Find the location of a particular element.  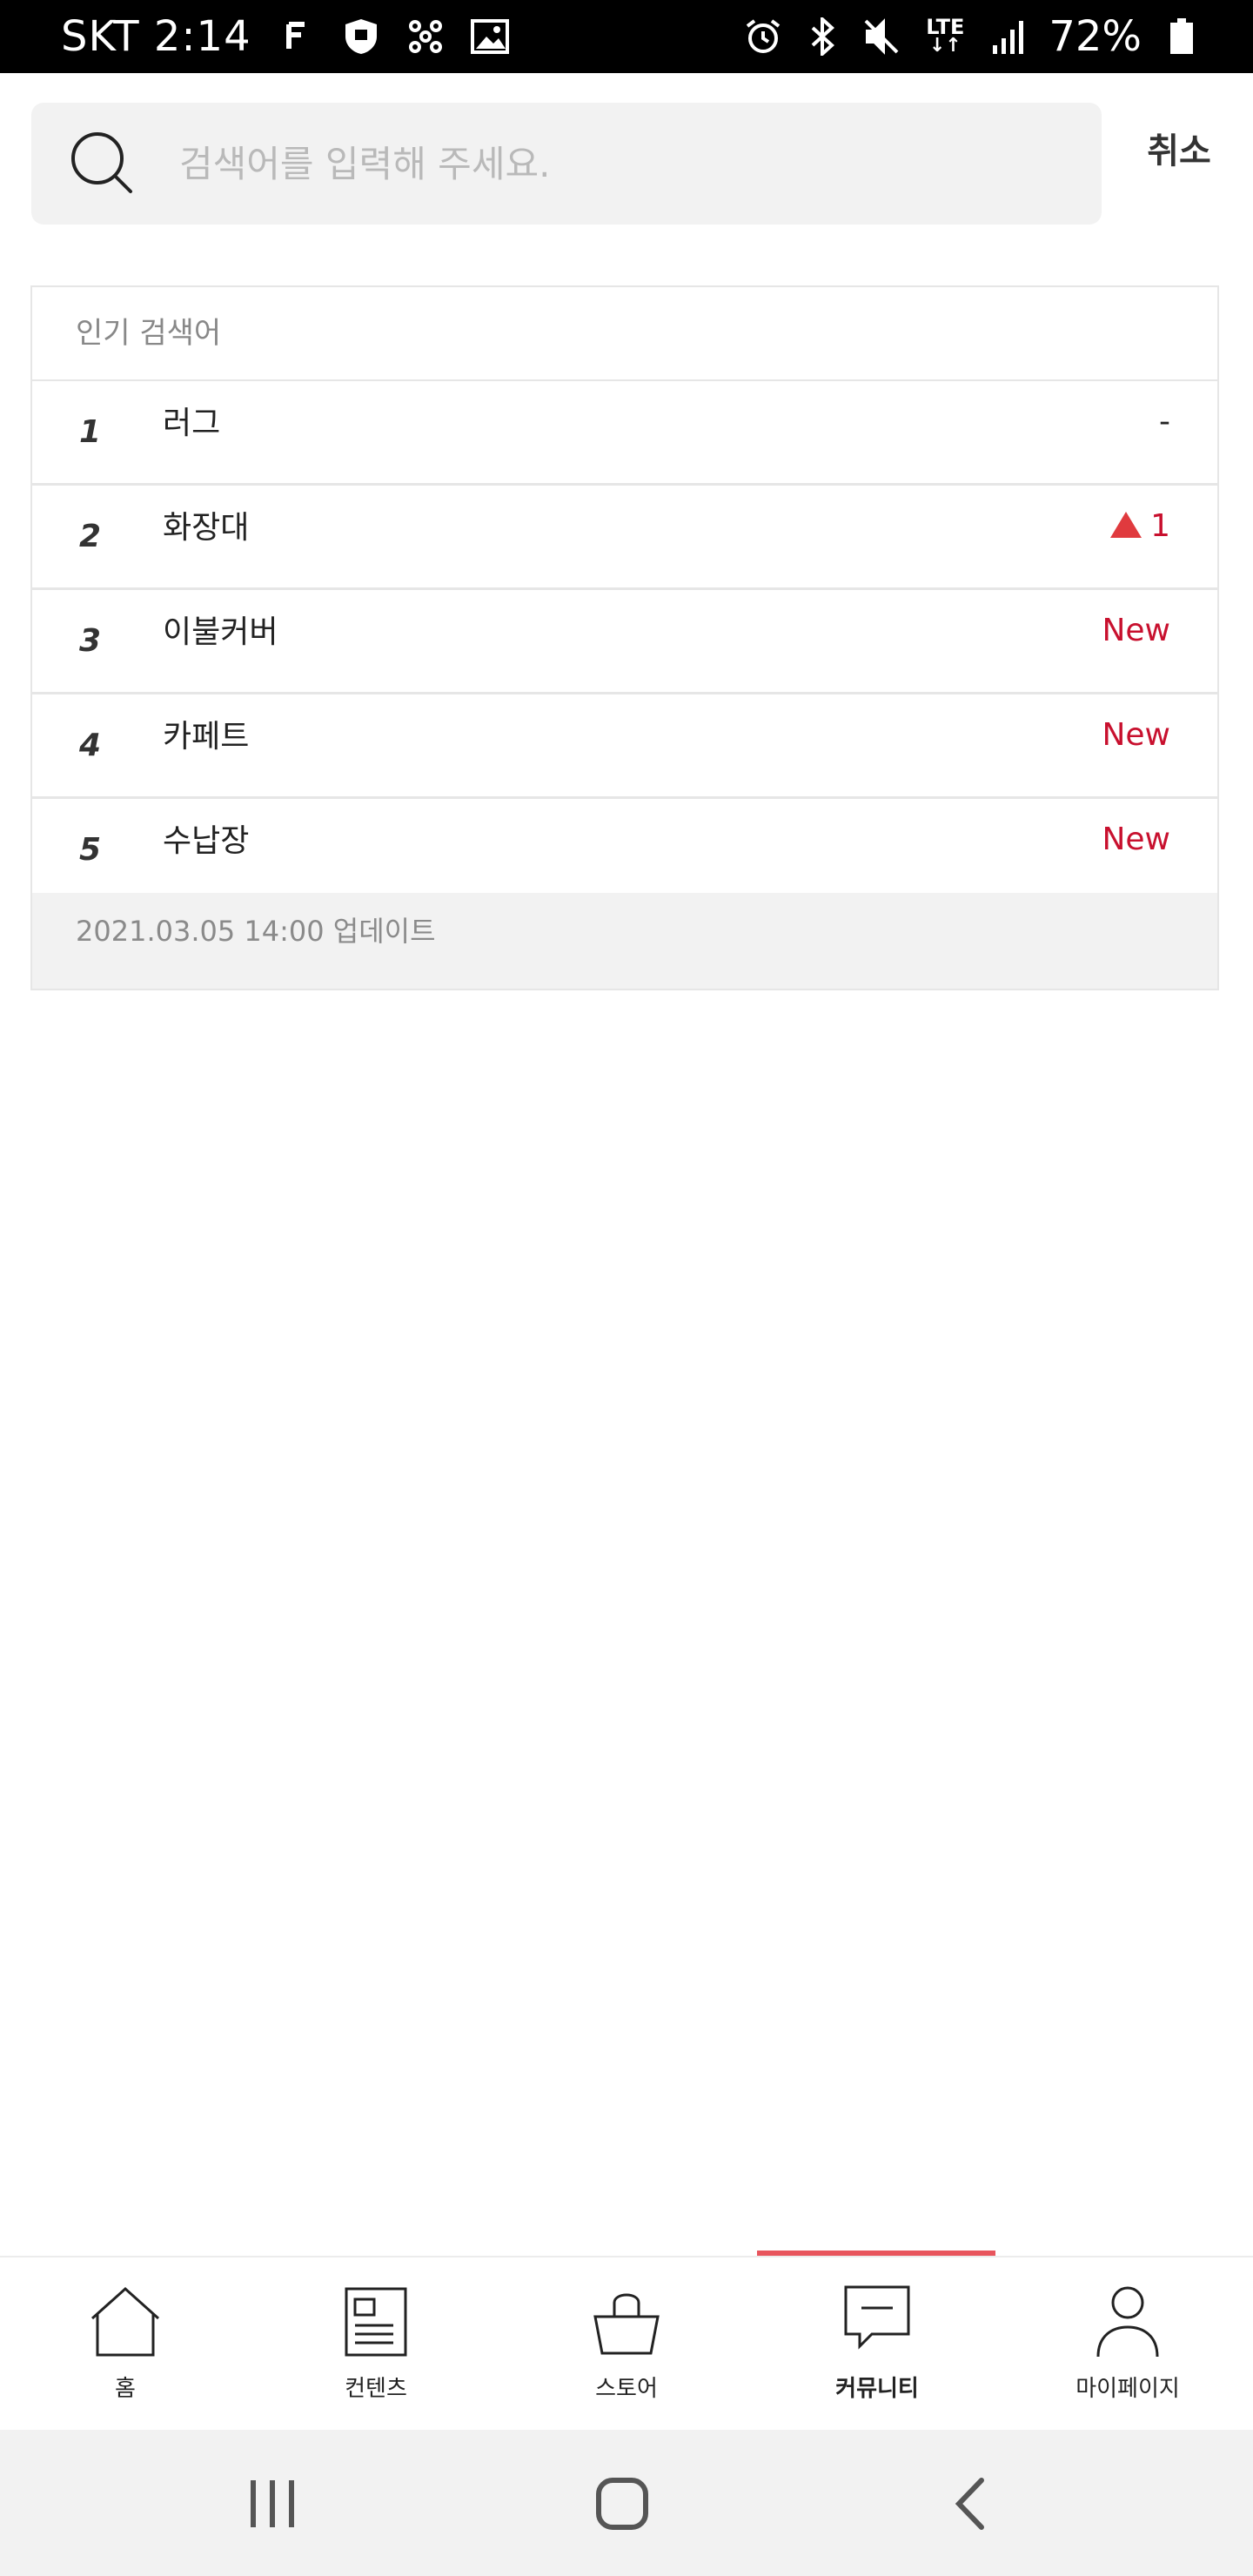

status-bar-left: SKT 2:14 is located at coordinates (285, 37).